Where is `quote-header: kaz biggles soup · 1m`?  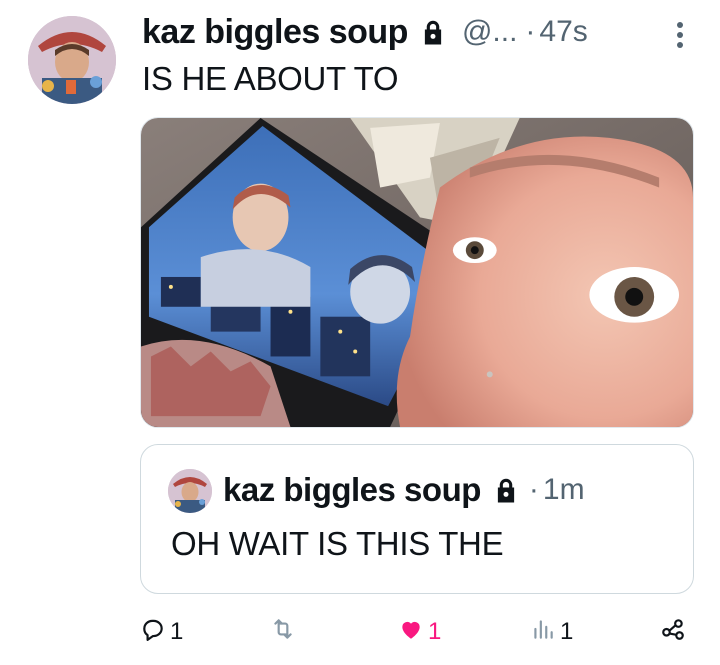
quote-header: kaz biggles soup · 1m is located at coordinates (404, 490).